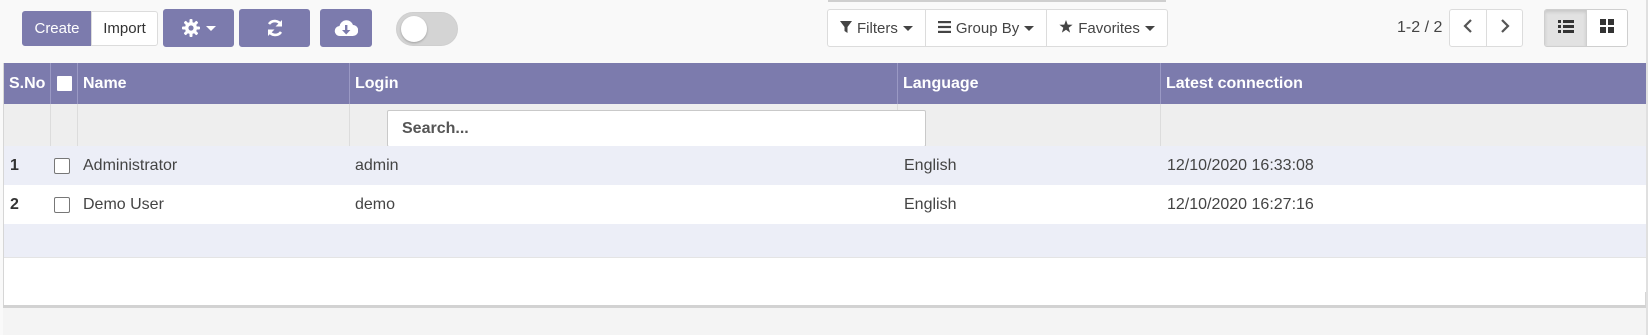  Describe the element at coordinates (14, 204) in the screenshot. I see `row-sno: 2` at that location.